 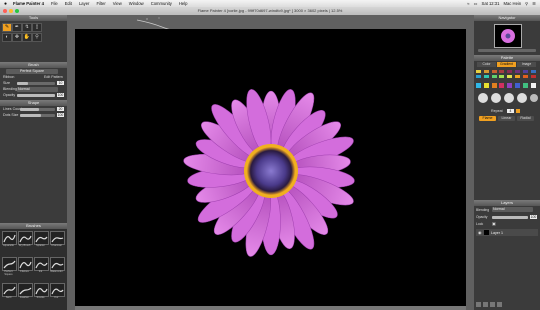 What do you see at coordinates (32, 71) in the screenshot?
I see `brush-preset-select: Perfect Square` at bounding box center [32, 71].